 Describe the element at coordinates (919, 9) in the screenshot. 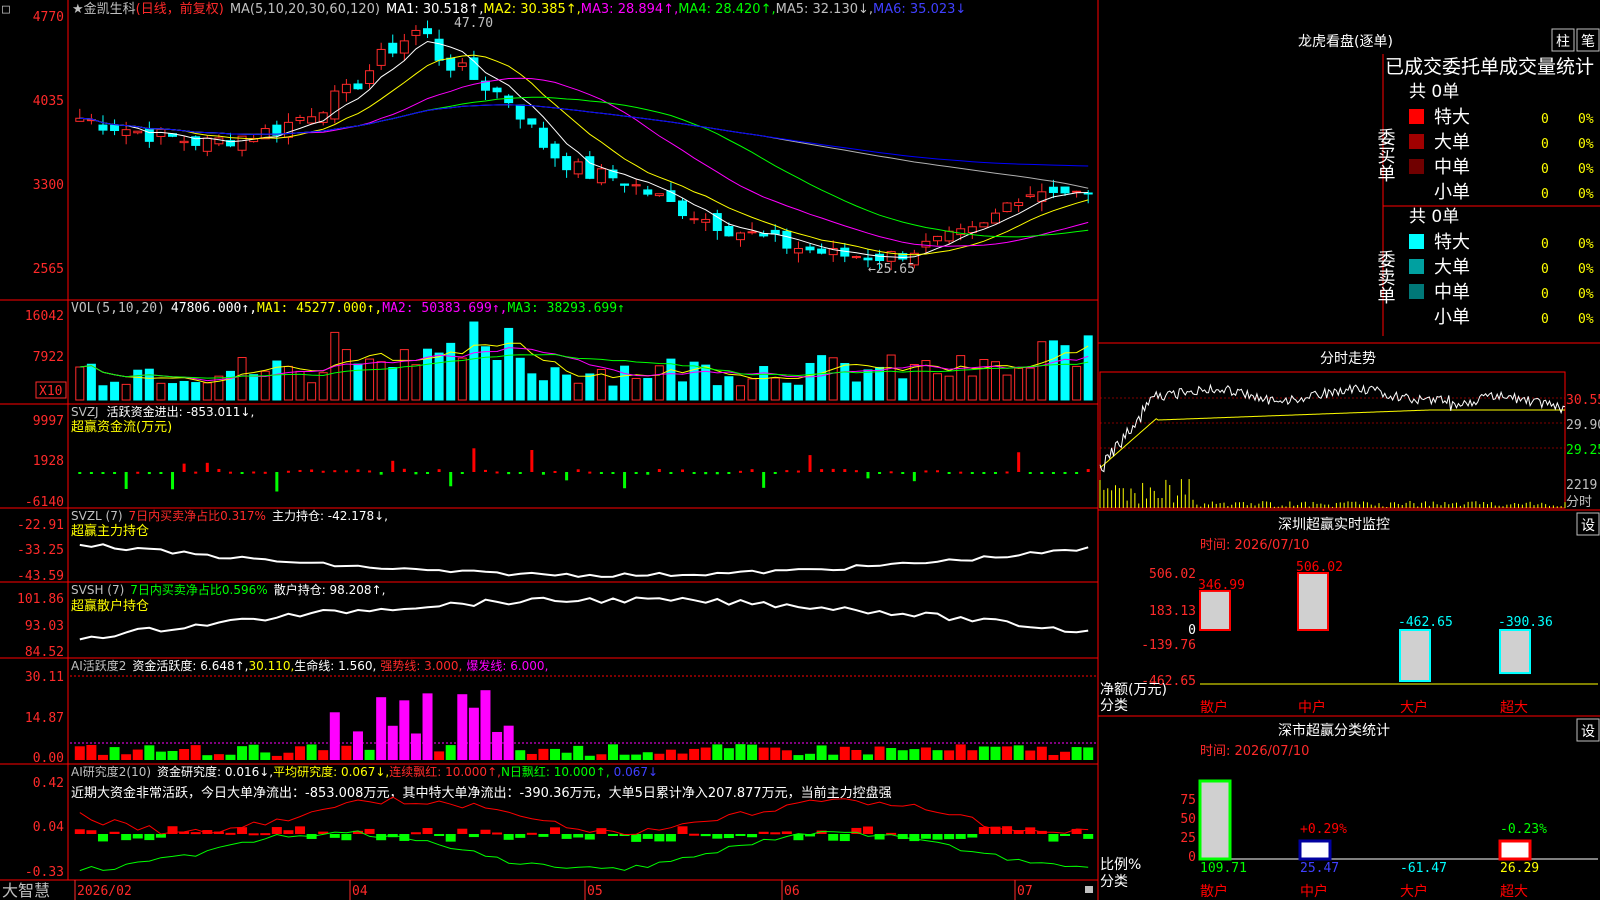

I see `ma6-value: MA6: 35.023↓` at that location.